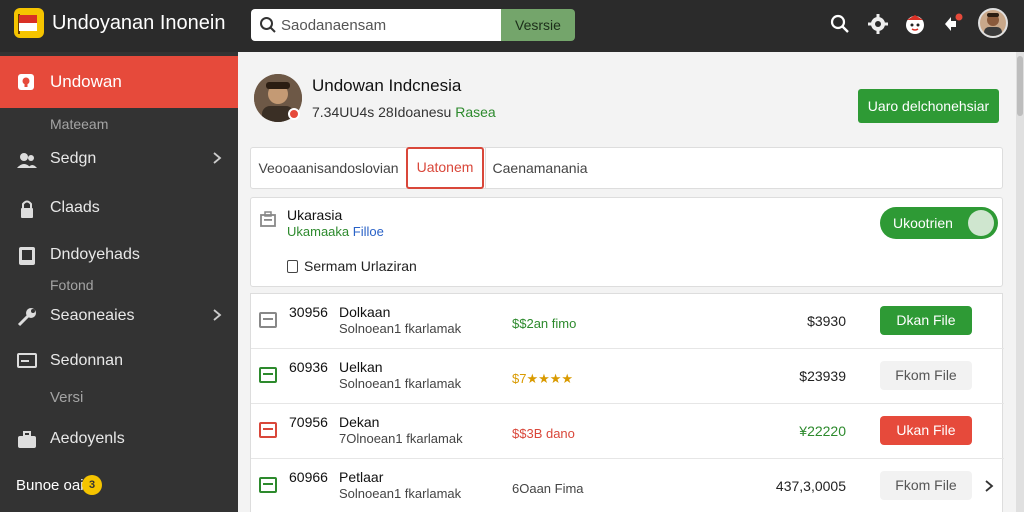  What do you see at coordinates (359, 422) in the screenshot?
I see `row-name: Dekan` at bounding box center [359, 422].